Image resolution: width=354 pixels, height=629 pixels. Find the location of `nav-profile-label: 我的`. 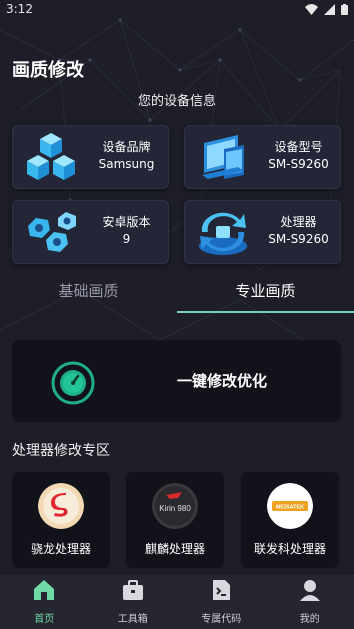

nav-profile-label: 我的 is located at coordinates (309, 619).